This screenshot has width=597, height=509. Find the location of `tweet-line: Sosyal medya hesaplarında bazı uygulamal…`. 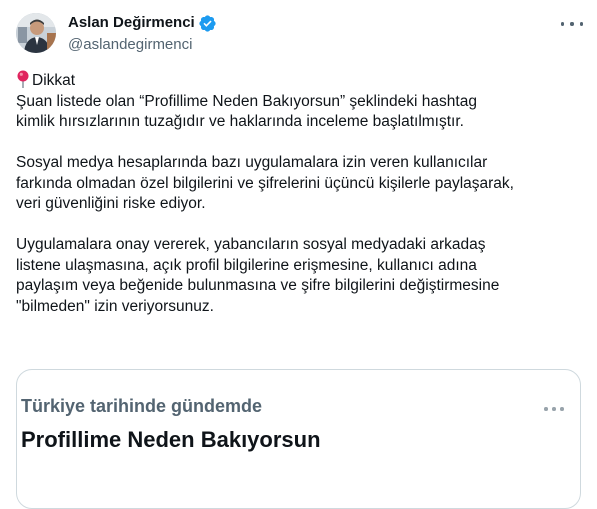

tweet-line: Sosyal medya hesaplarında bazı uygulamal… is located at coordinates (252, 162).